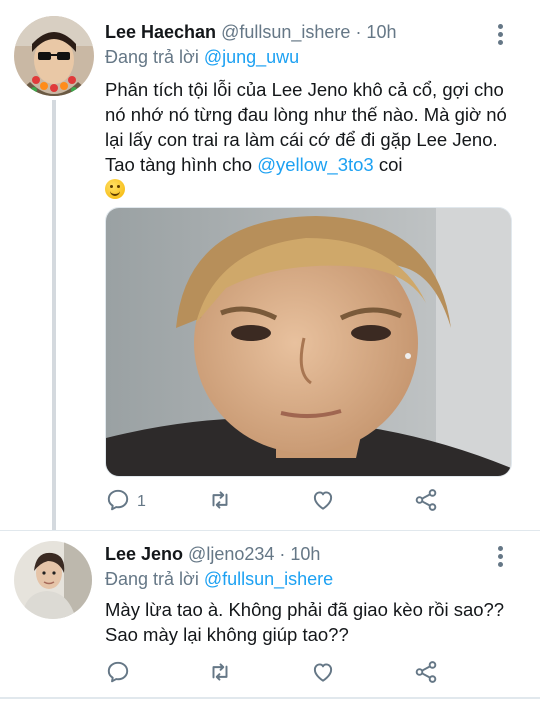  I want to click on tweet-header: Lee Haechan @fullsun_ishere · 10h, so click(250, 32).